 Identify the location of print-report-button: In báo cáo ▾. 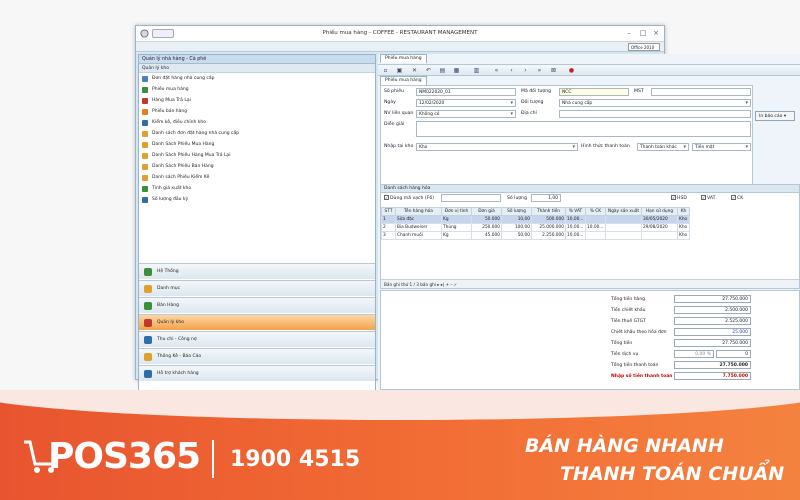
(775, 116).